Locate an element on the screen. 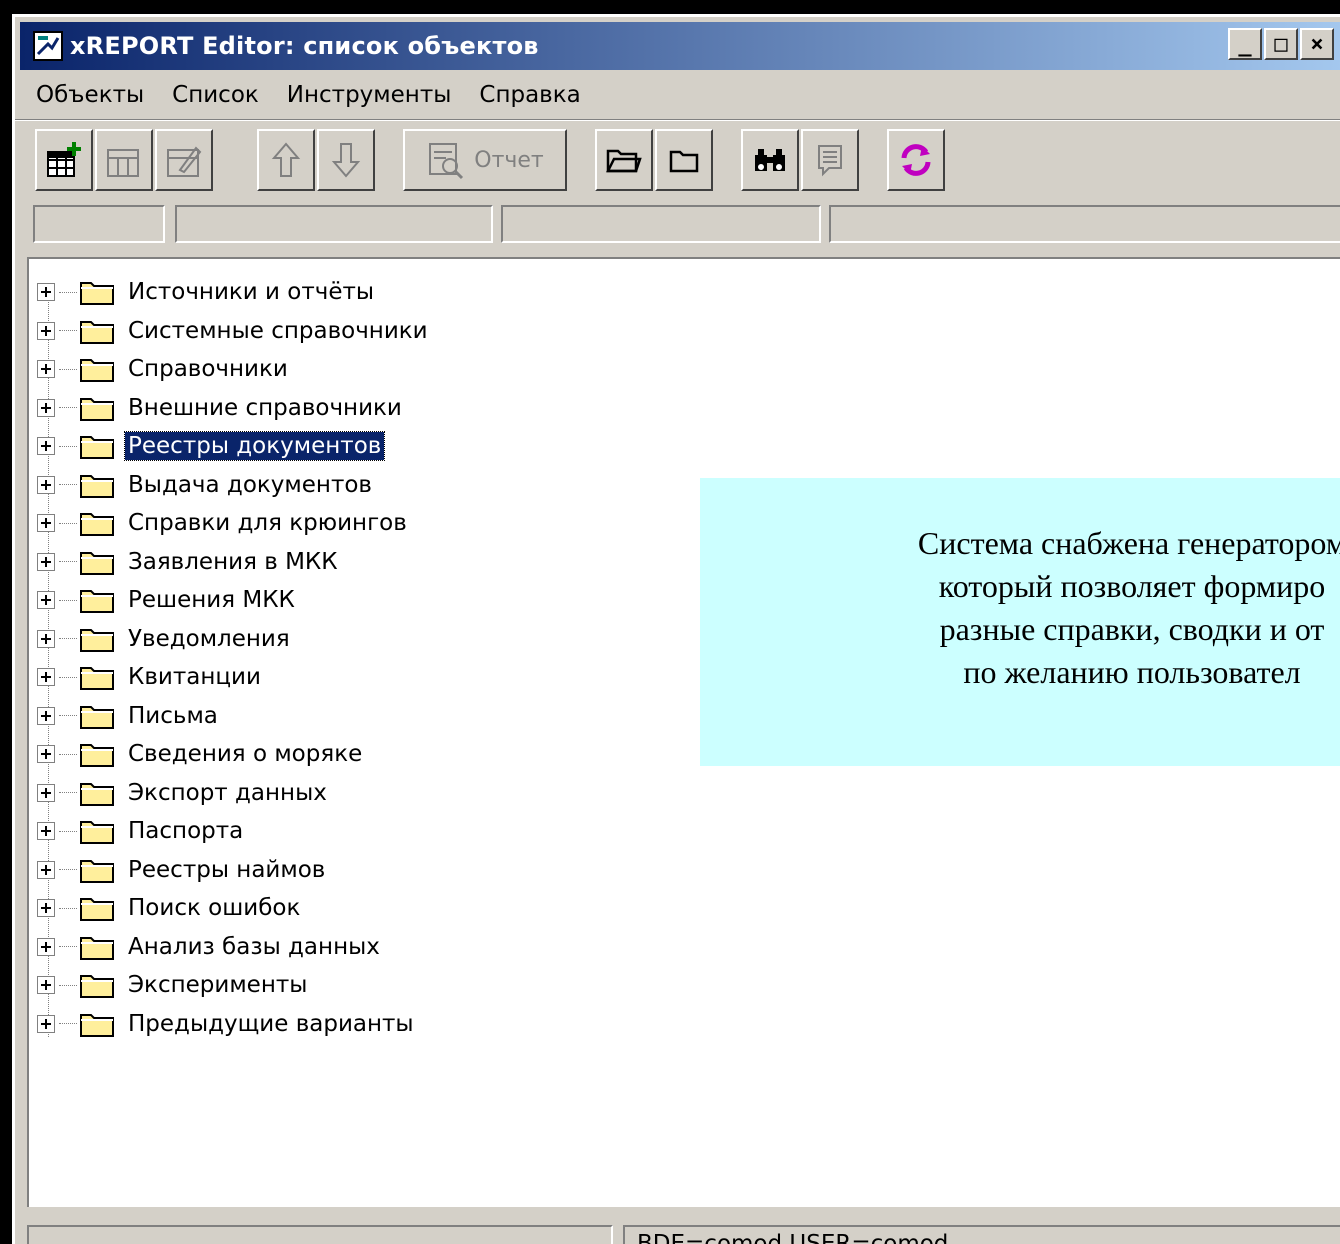 This screenshot has width=1340, height=1244. tree-item: Справки для крюингов is located at coordinates (223, 523).